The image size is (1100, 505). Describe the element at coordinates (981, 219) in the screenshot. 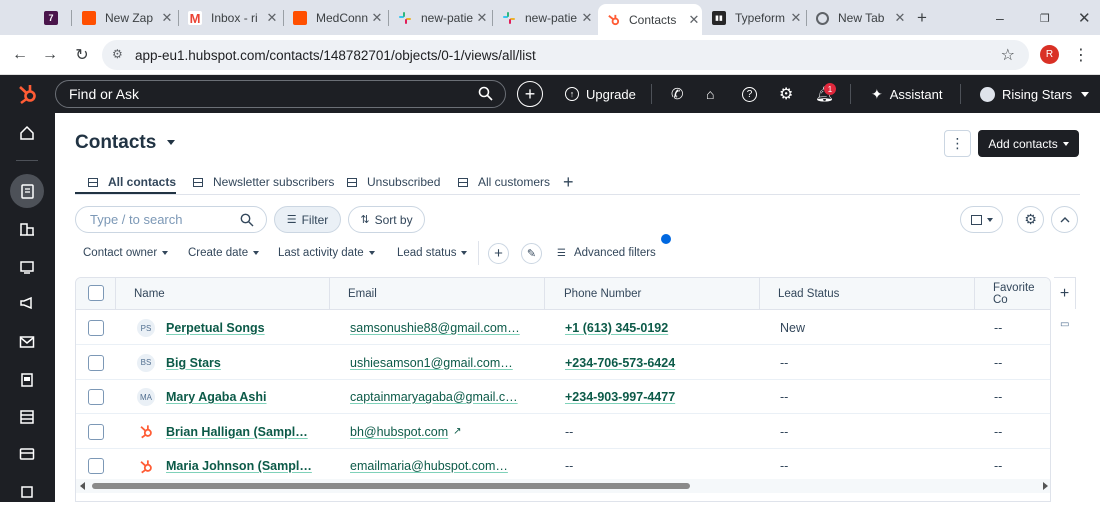

I see `view-layout-button` at that location.